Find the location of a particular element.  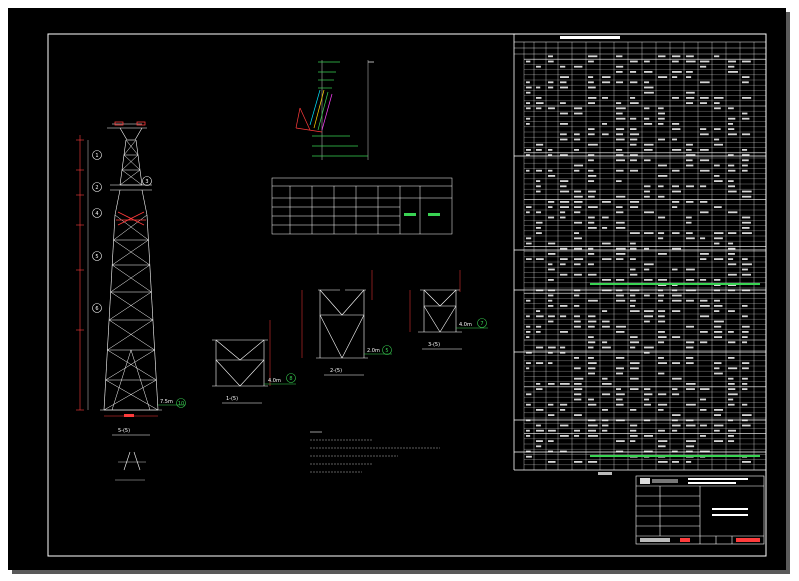

section-mark-6: 6 is located at coordinates (96, 309).